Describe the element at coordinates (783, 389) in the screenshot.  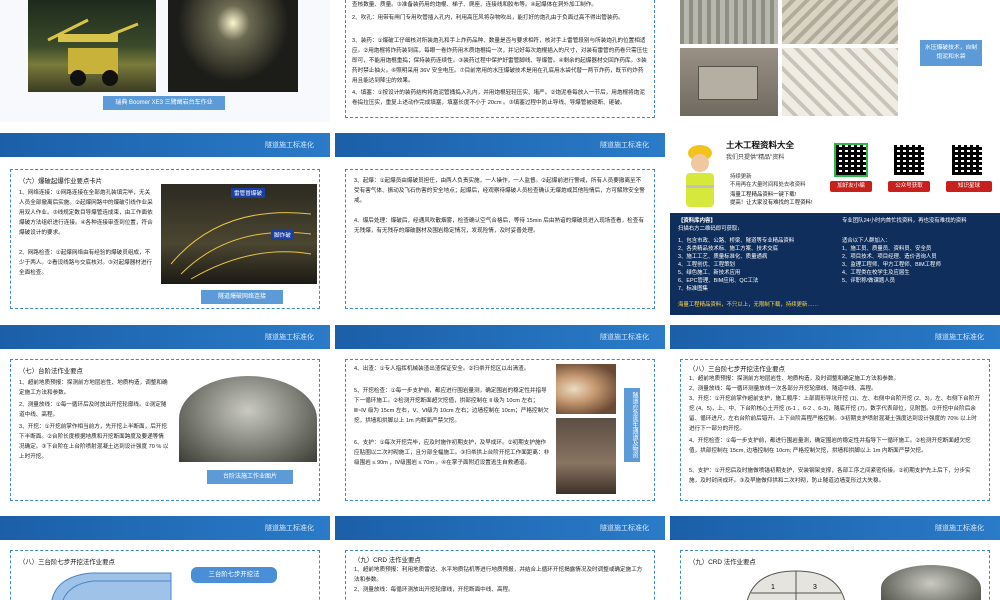
I see `paragraph: 2、测量放线：每一循环测量放线一次各部分开挖轮廓线、隧道中线、高程。` at that location.